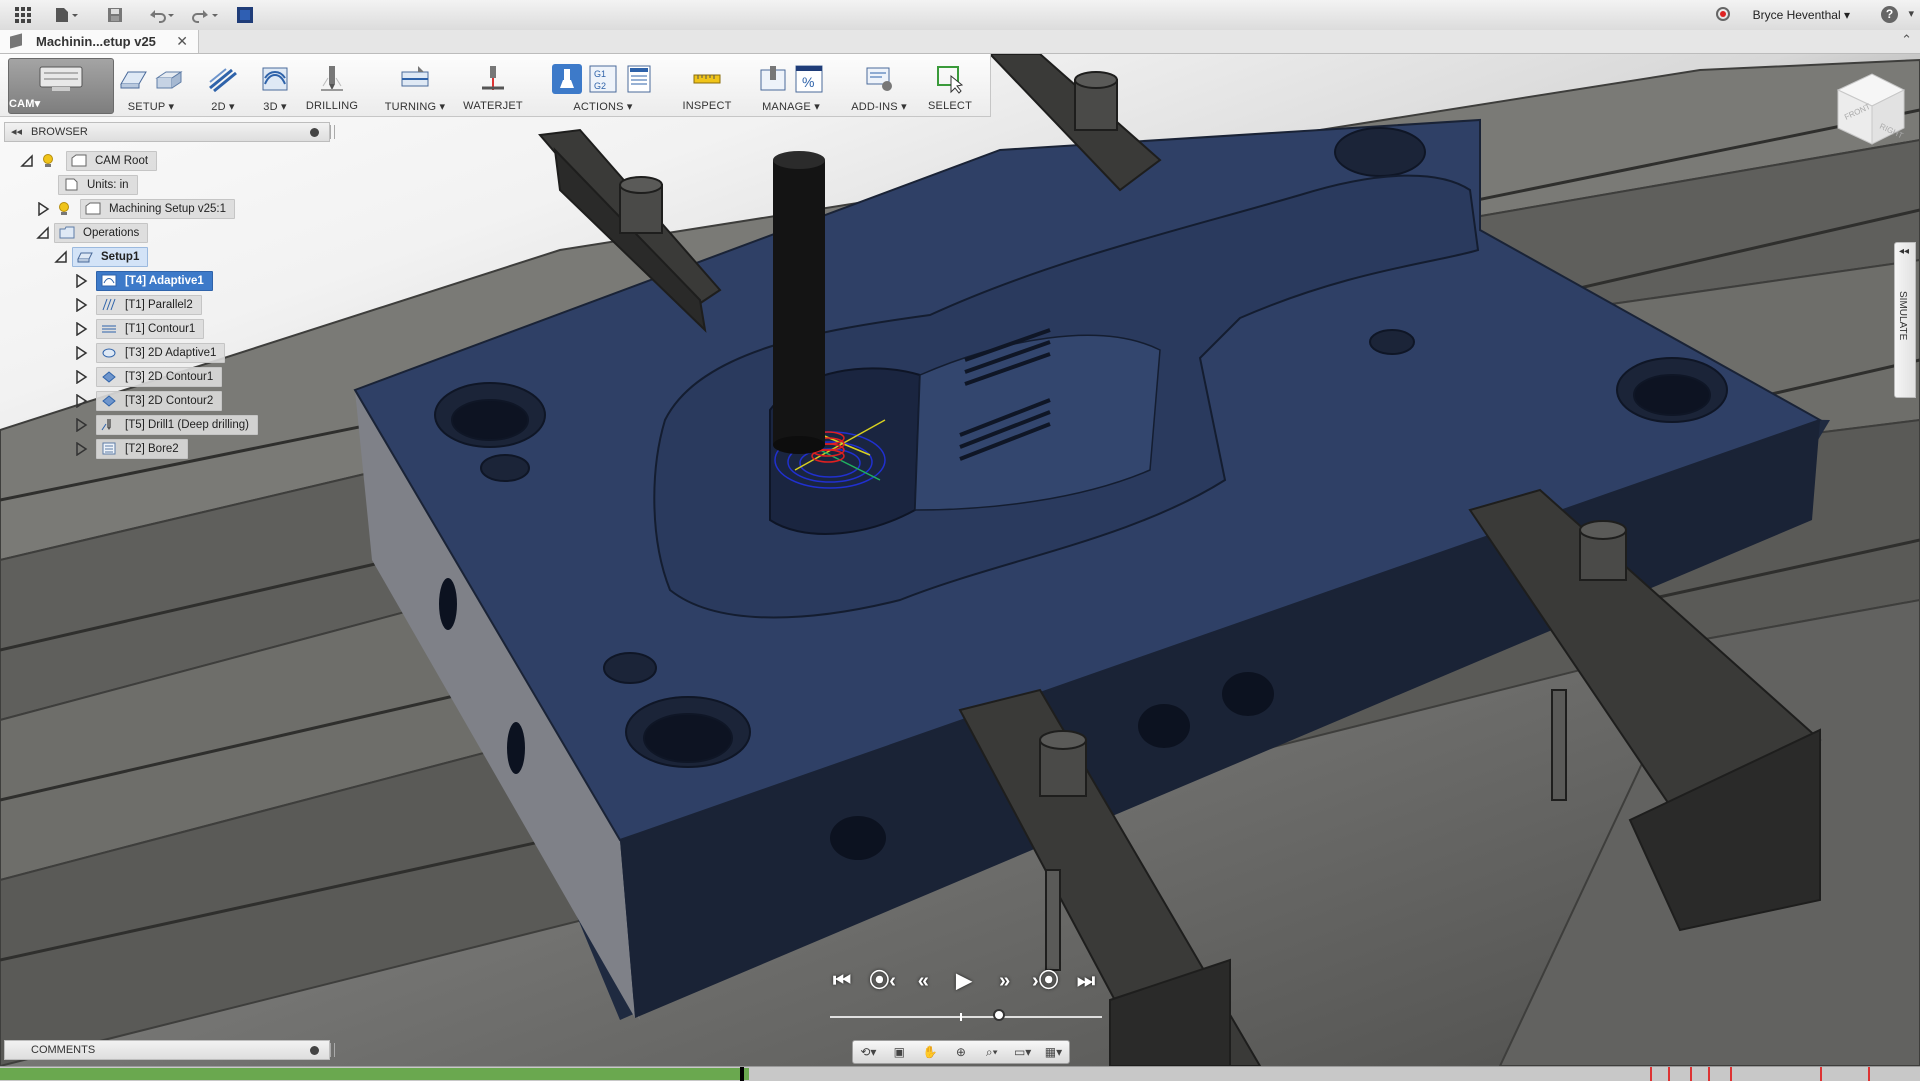 This screenshot has height=1081, width=1920. Describe the element at coordinates (1023, 1052) in the screenshot. I see `display-settings-icon: ▭▾` at that location.